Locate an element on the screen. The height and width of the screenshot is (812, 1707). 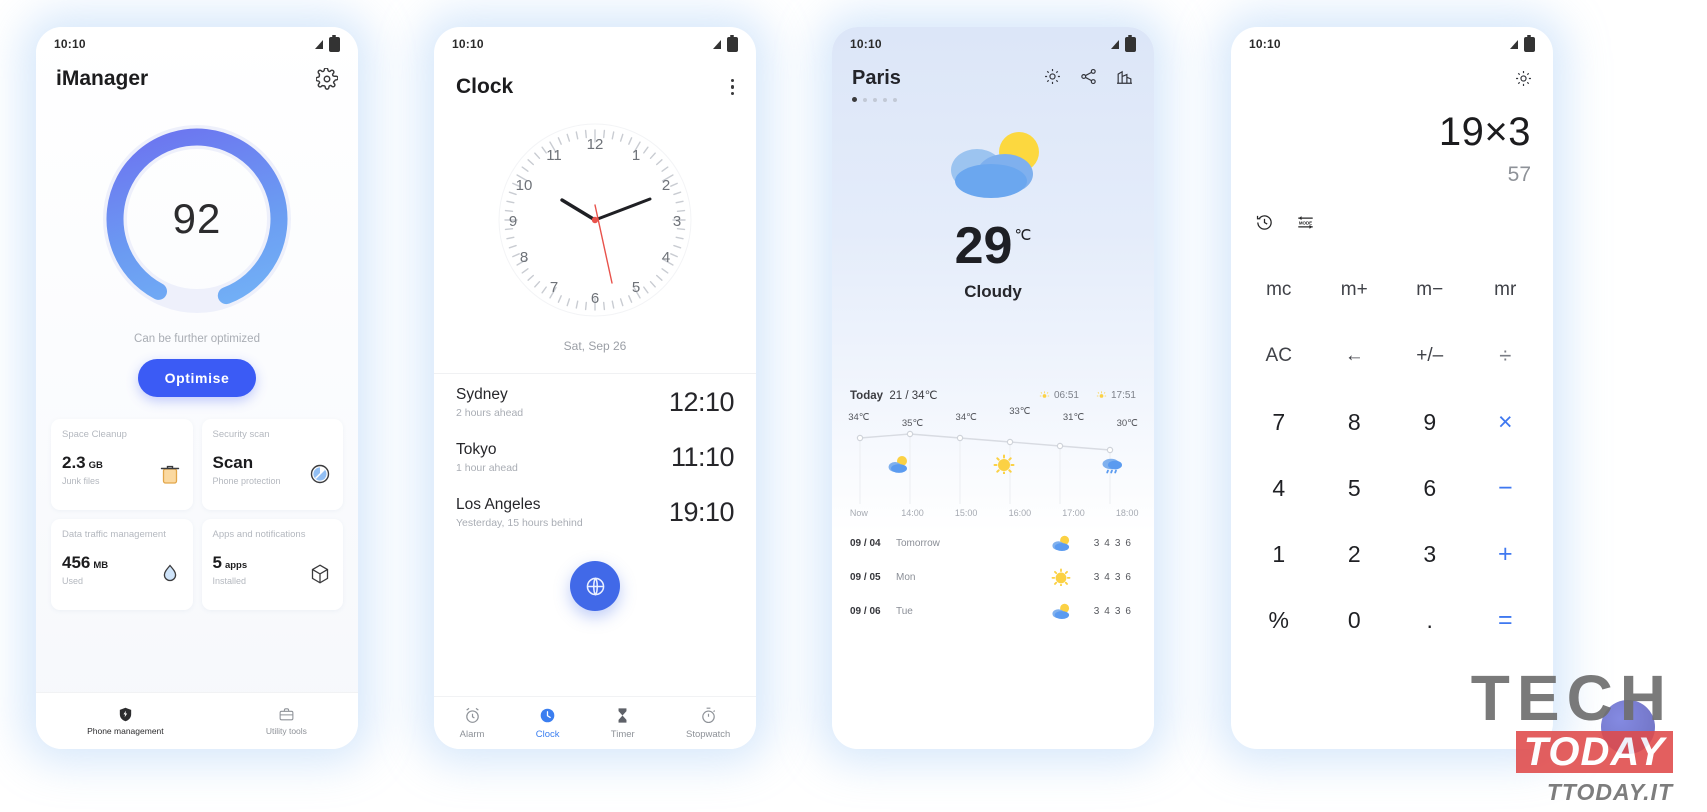
tile-title: Apps and notifications is located at coordinates (259, 534).